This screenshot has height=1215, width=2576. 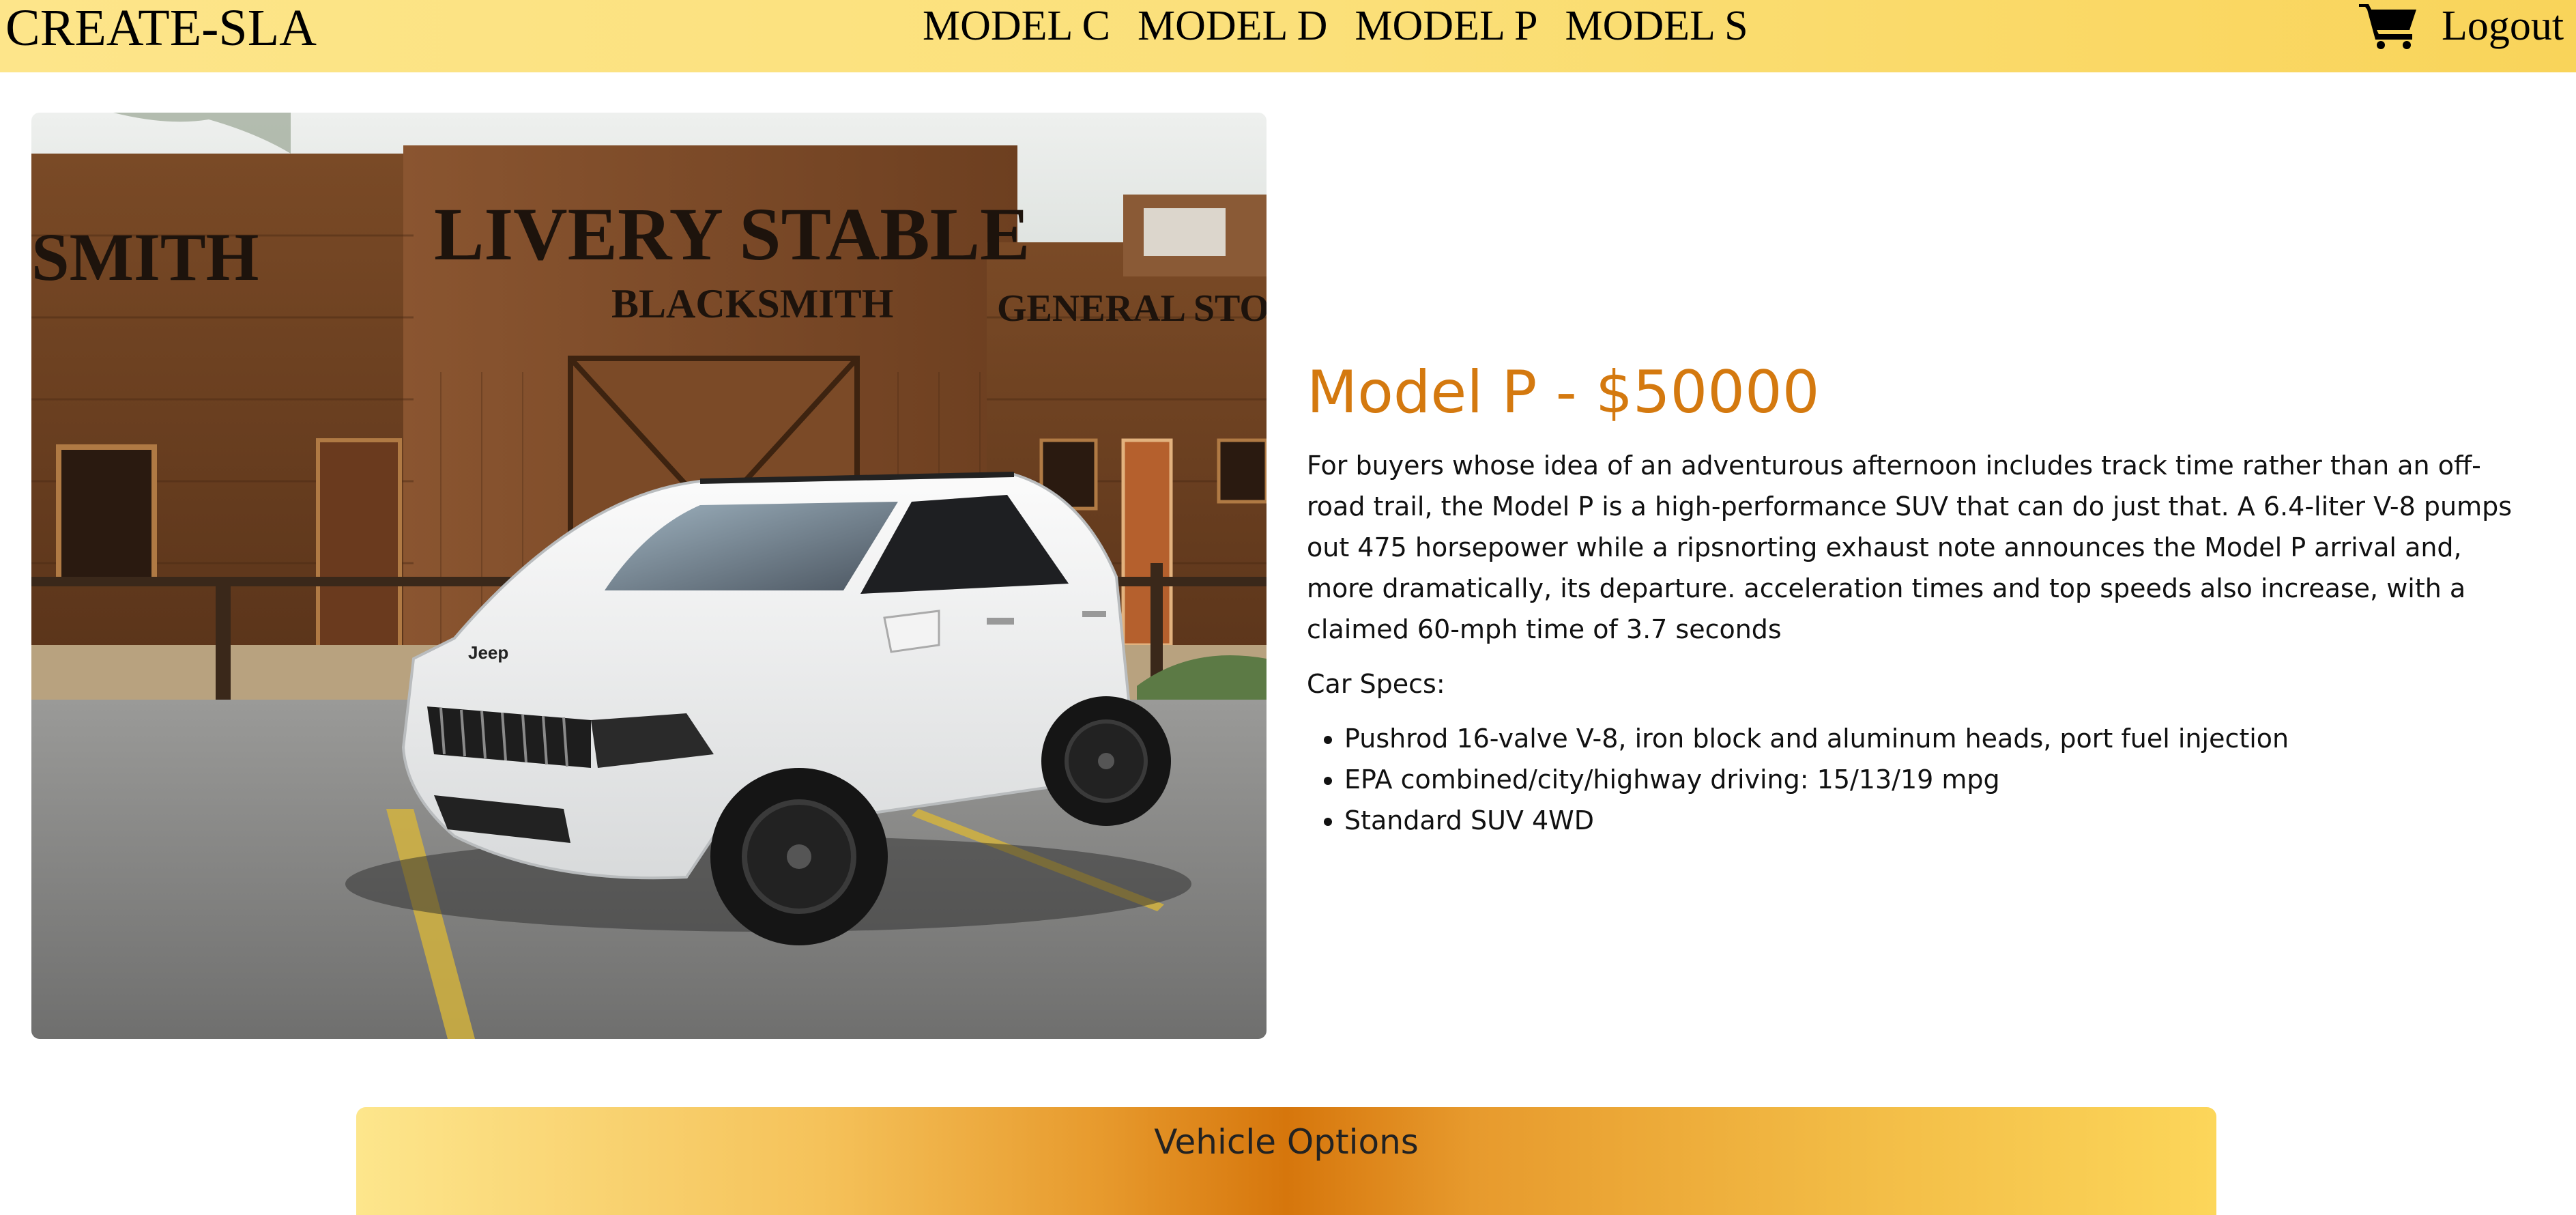 What do you see at coordinates (1016, 26) in the screenshot?
I see `nav-model-c: MODEL C` at bounding box center [1016, 26].